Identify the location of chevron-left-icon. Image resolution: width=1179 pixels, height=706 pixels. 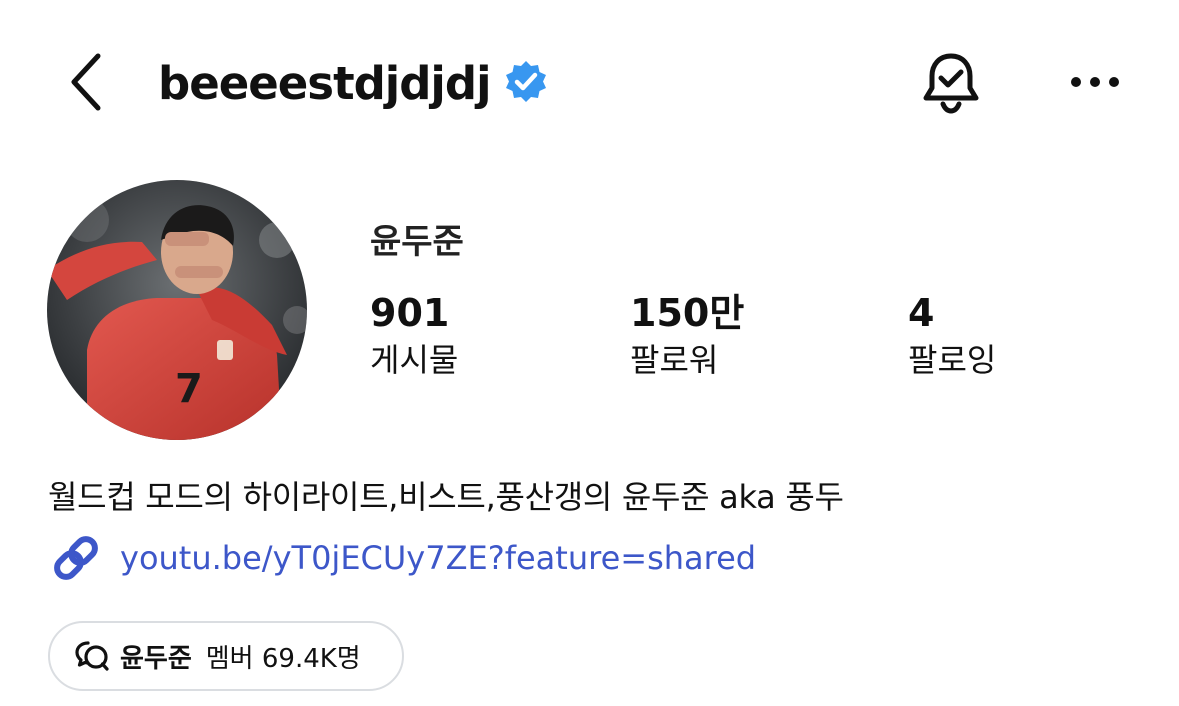
(86, 82).